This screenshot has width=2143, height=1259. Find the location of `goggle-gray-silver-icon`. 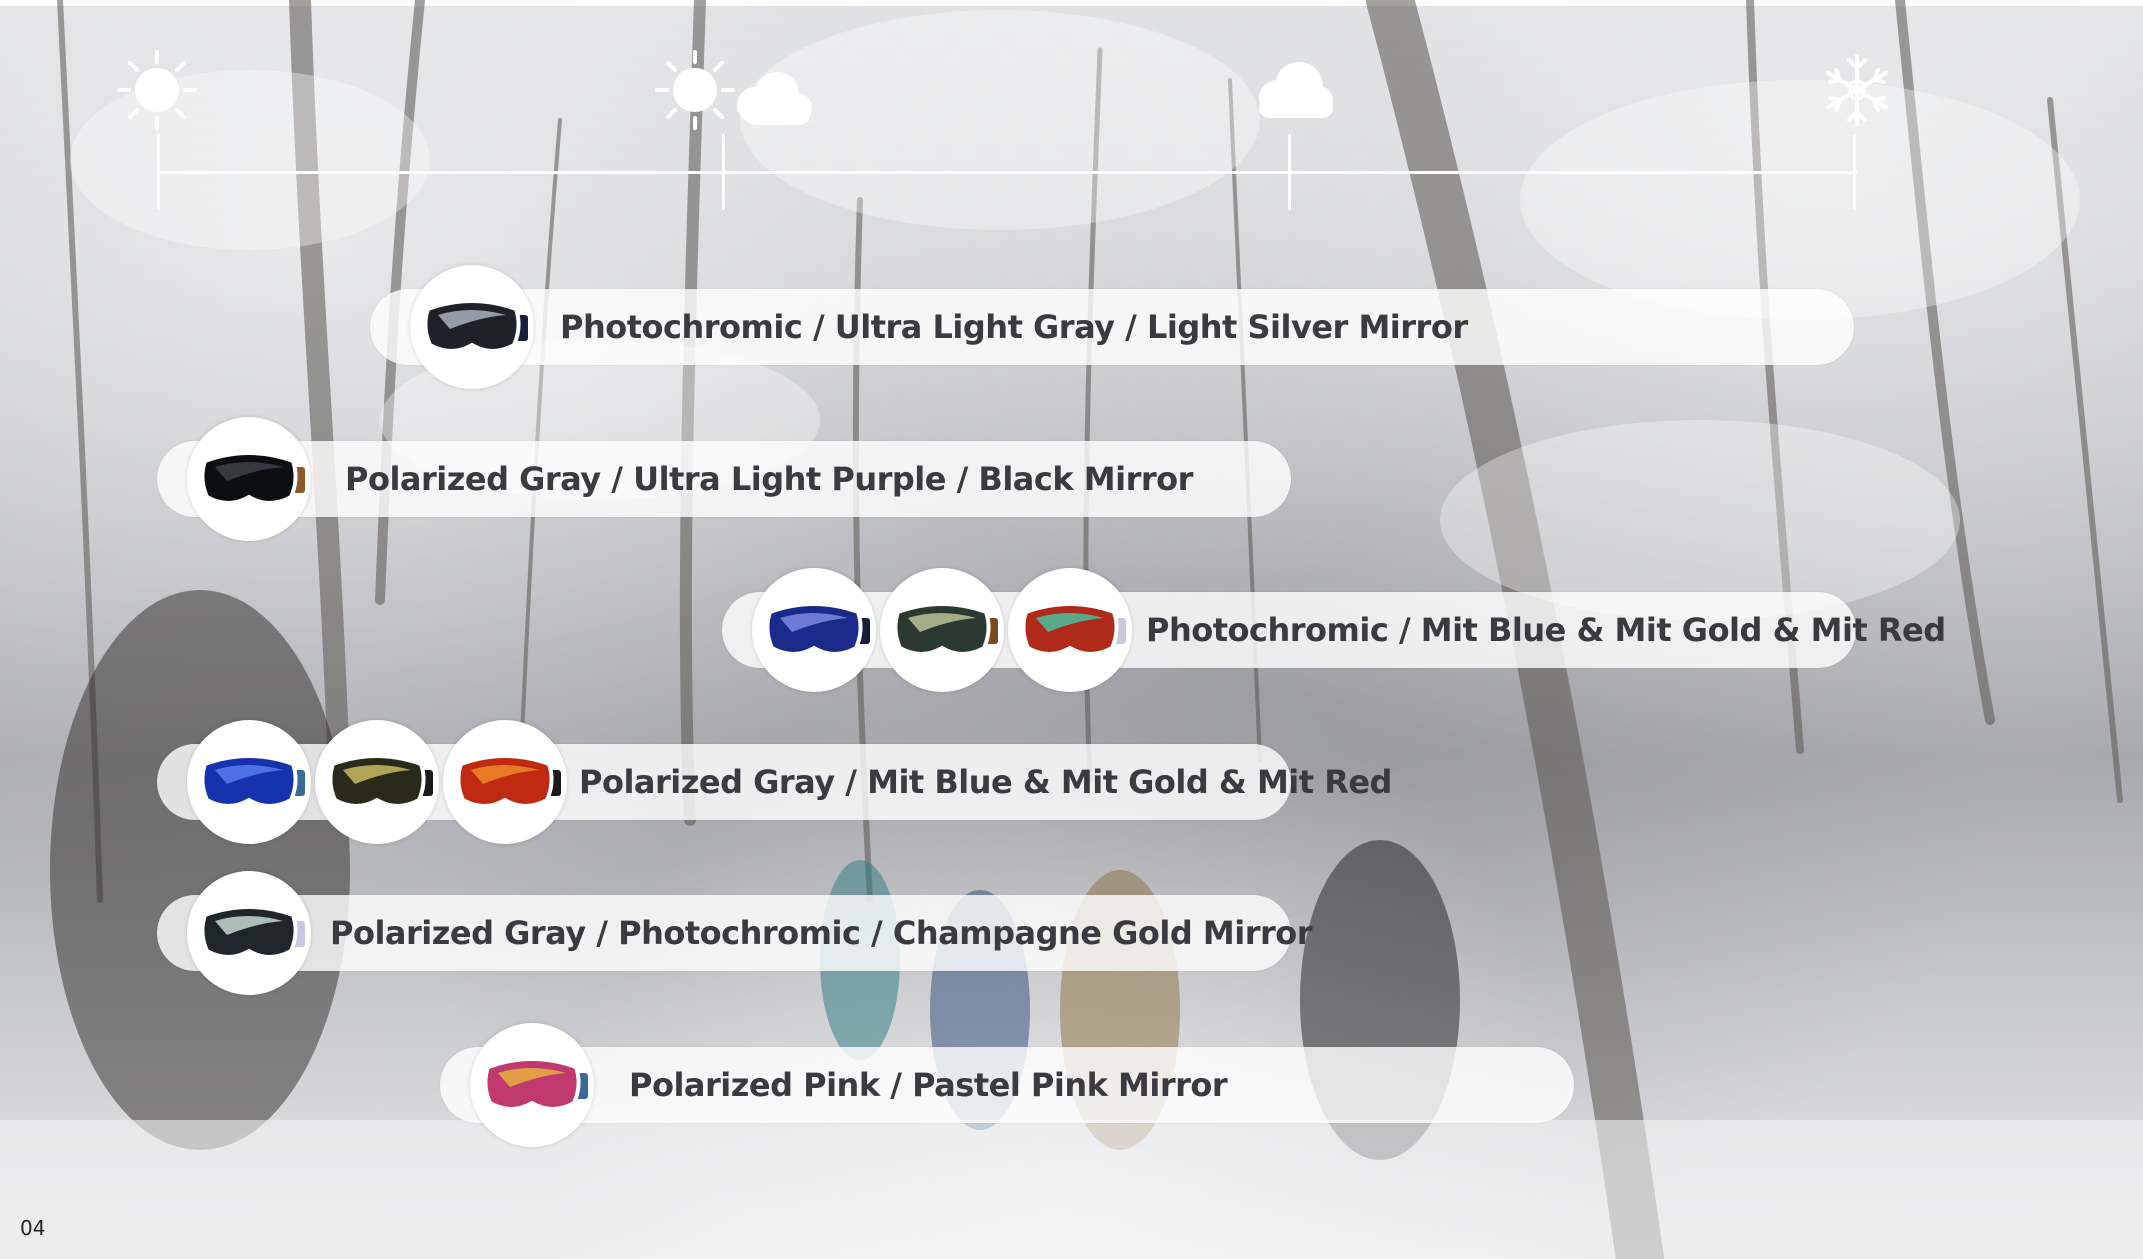

goggle-gray-silver-icon is located at coordinates (475, 326).